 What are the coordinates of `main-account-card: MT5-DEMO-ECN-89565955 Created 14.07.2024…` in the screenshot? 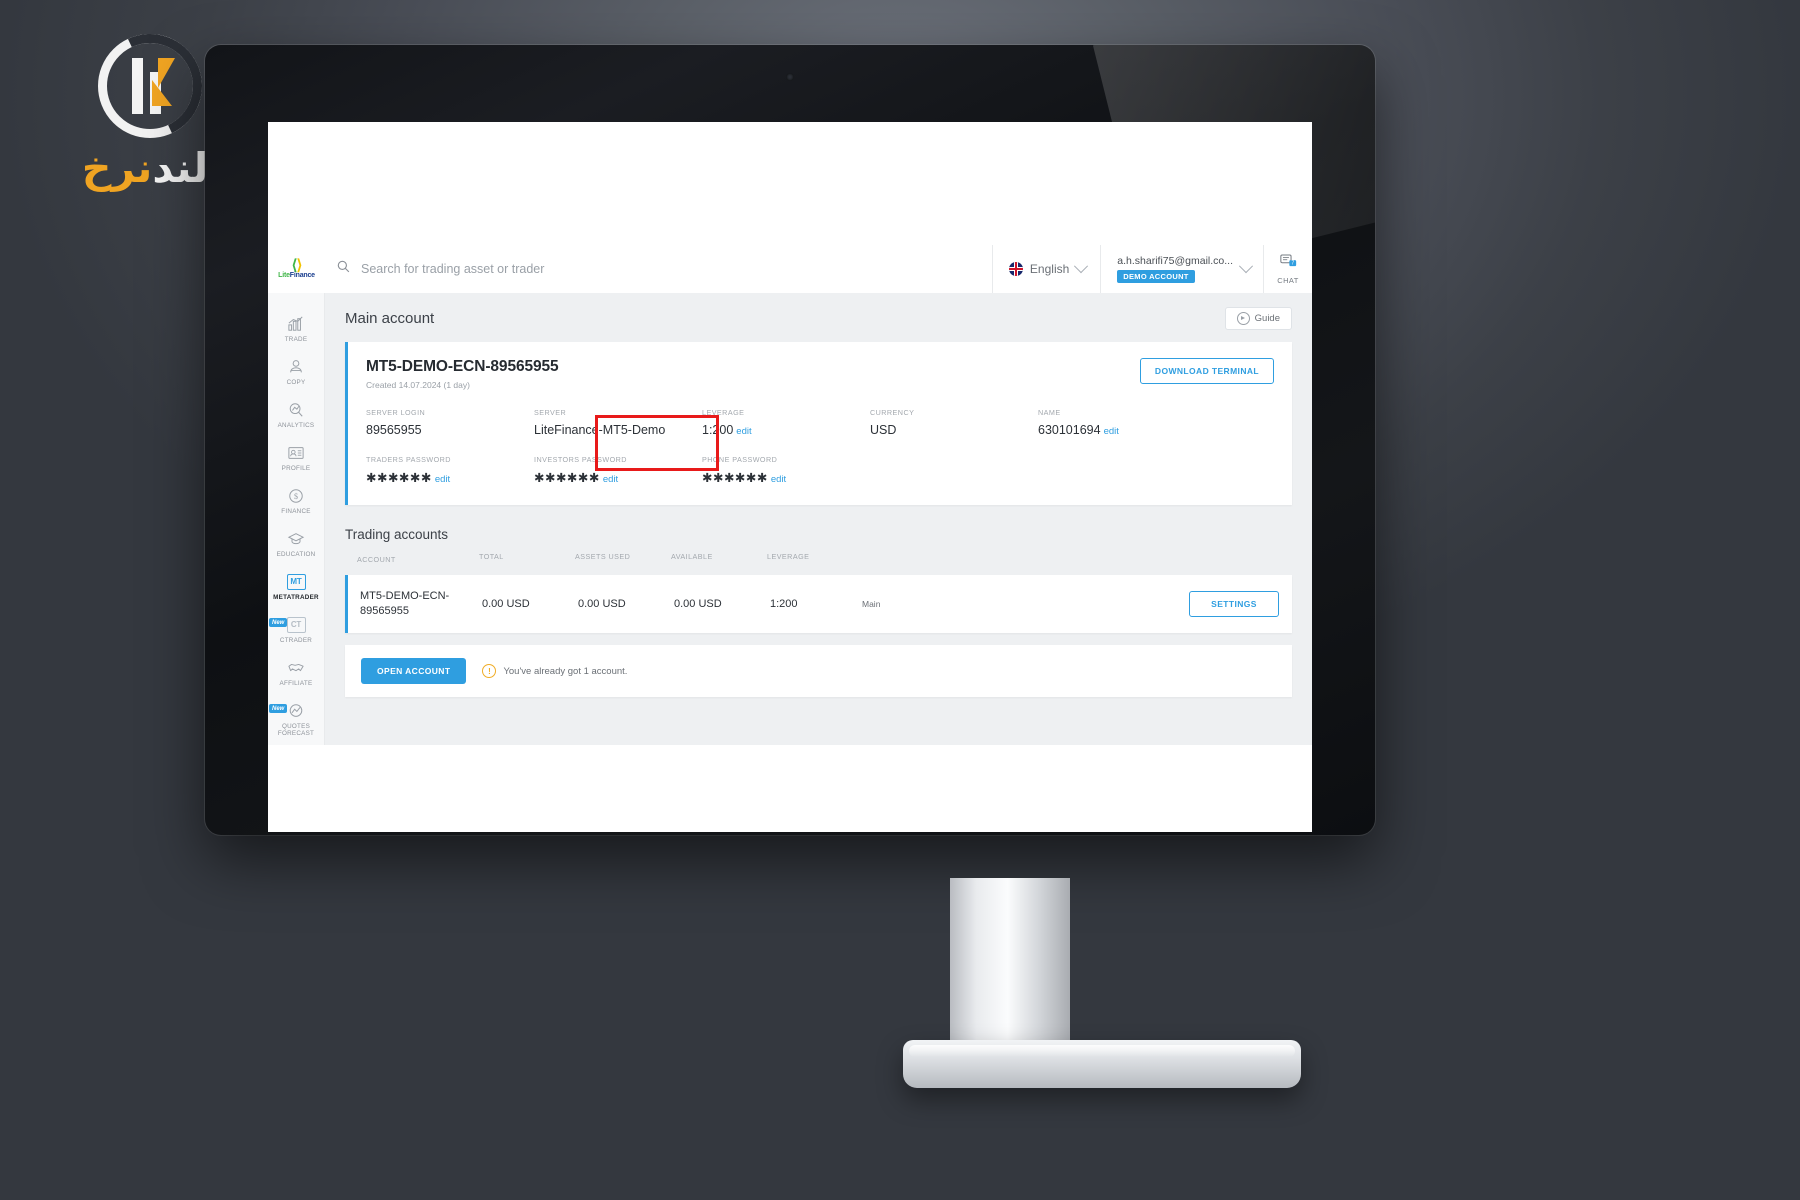 It's located at (818, 423).